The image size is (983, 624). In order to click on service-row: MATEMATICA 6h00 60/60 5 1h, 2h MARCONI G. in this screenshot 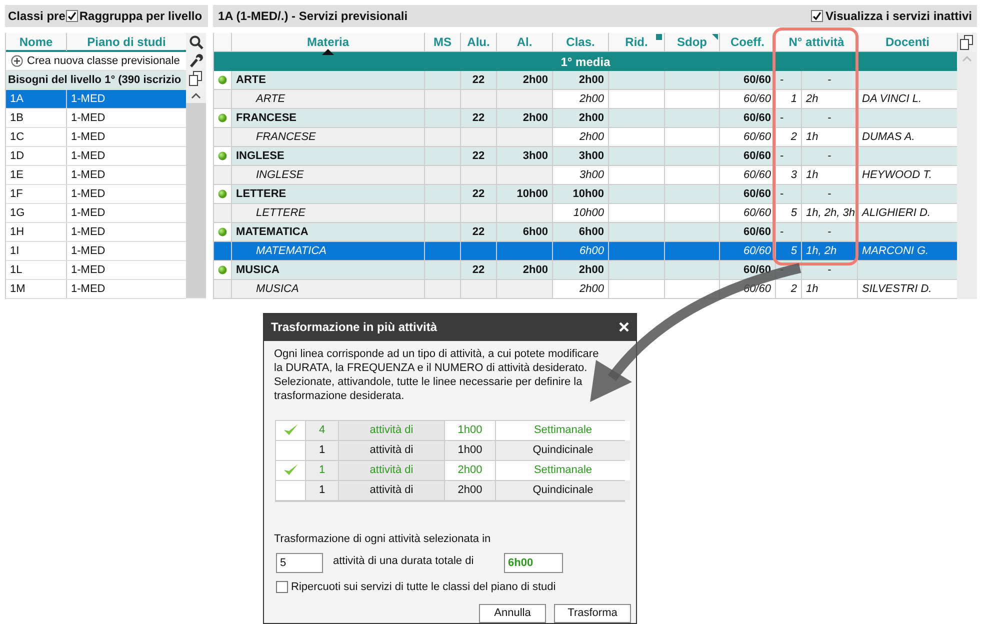, I will do `click(585, 251)`.